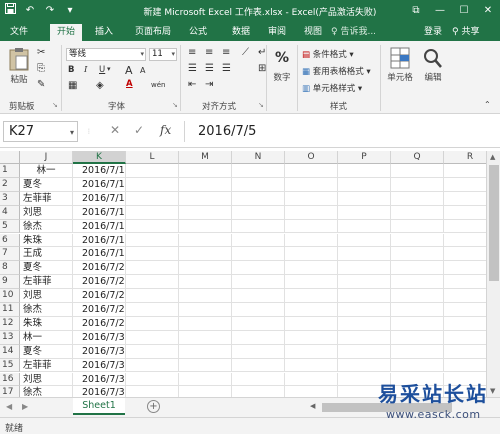 This screenshot has height=434, width=500. Describe the element at coordinates (106, 54) in the screenshot. I see `font-name-select: 等线 ▾` at that location.